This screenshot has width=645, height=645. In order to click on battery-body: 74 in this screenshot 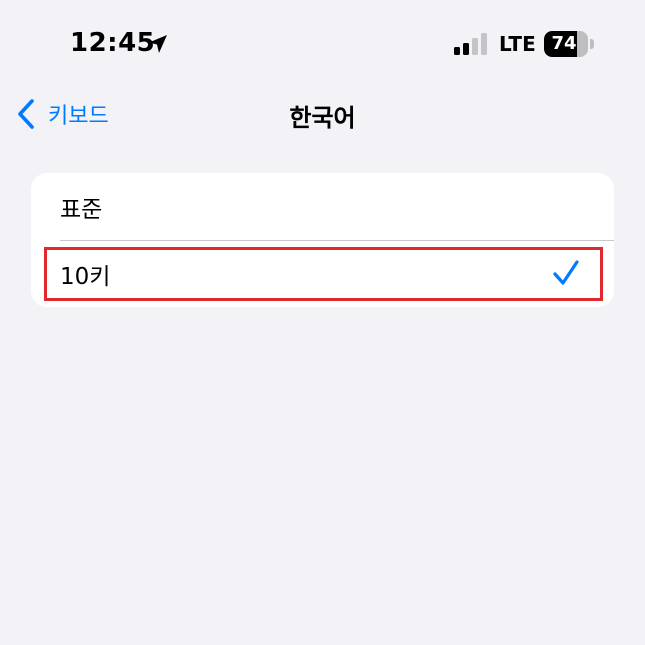, I will do `click(566, 44)`.